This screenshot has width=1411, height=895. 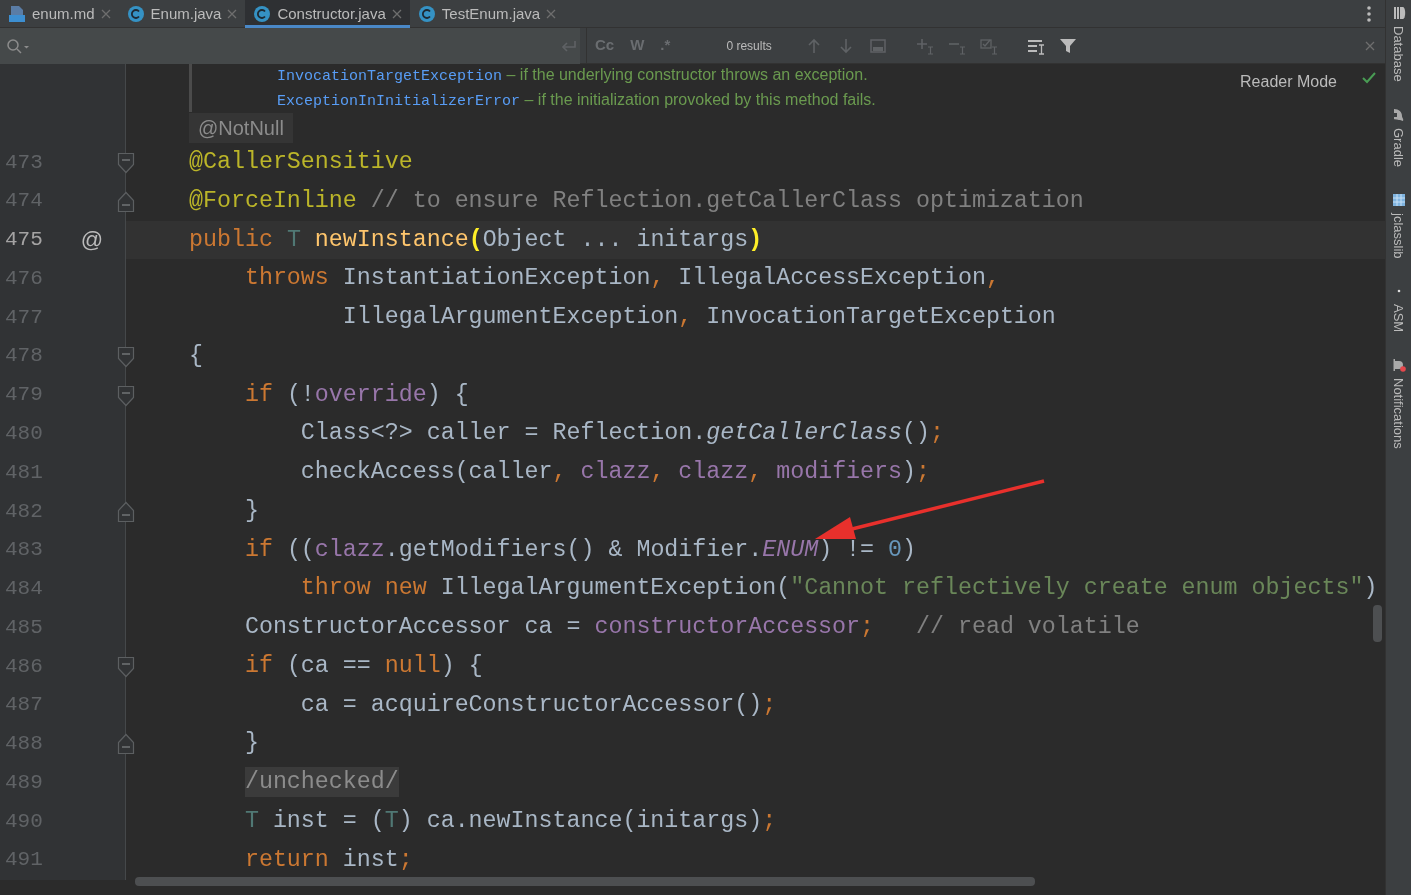 What do you see at coordinates (1398, 134) in the screenshot?
I see `tool-window-button: Gradle` at bounding box center [1398, 134].